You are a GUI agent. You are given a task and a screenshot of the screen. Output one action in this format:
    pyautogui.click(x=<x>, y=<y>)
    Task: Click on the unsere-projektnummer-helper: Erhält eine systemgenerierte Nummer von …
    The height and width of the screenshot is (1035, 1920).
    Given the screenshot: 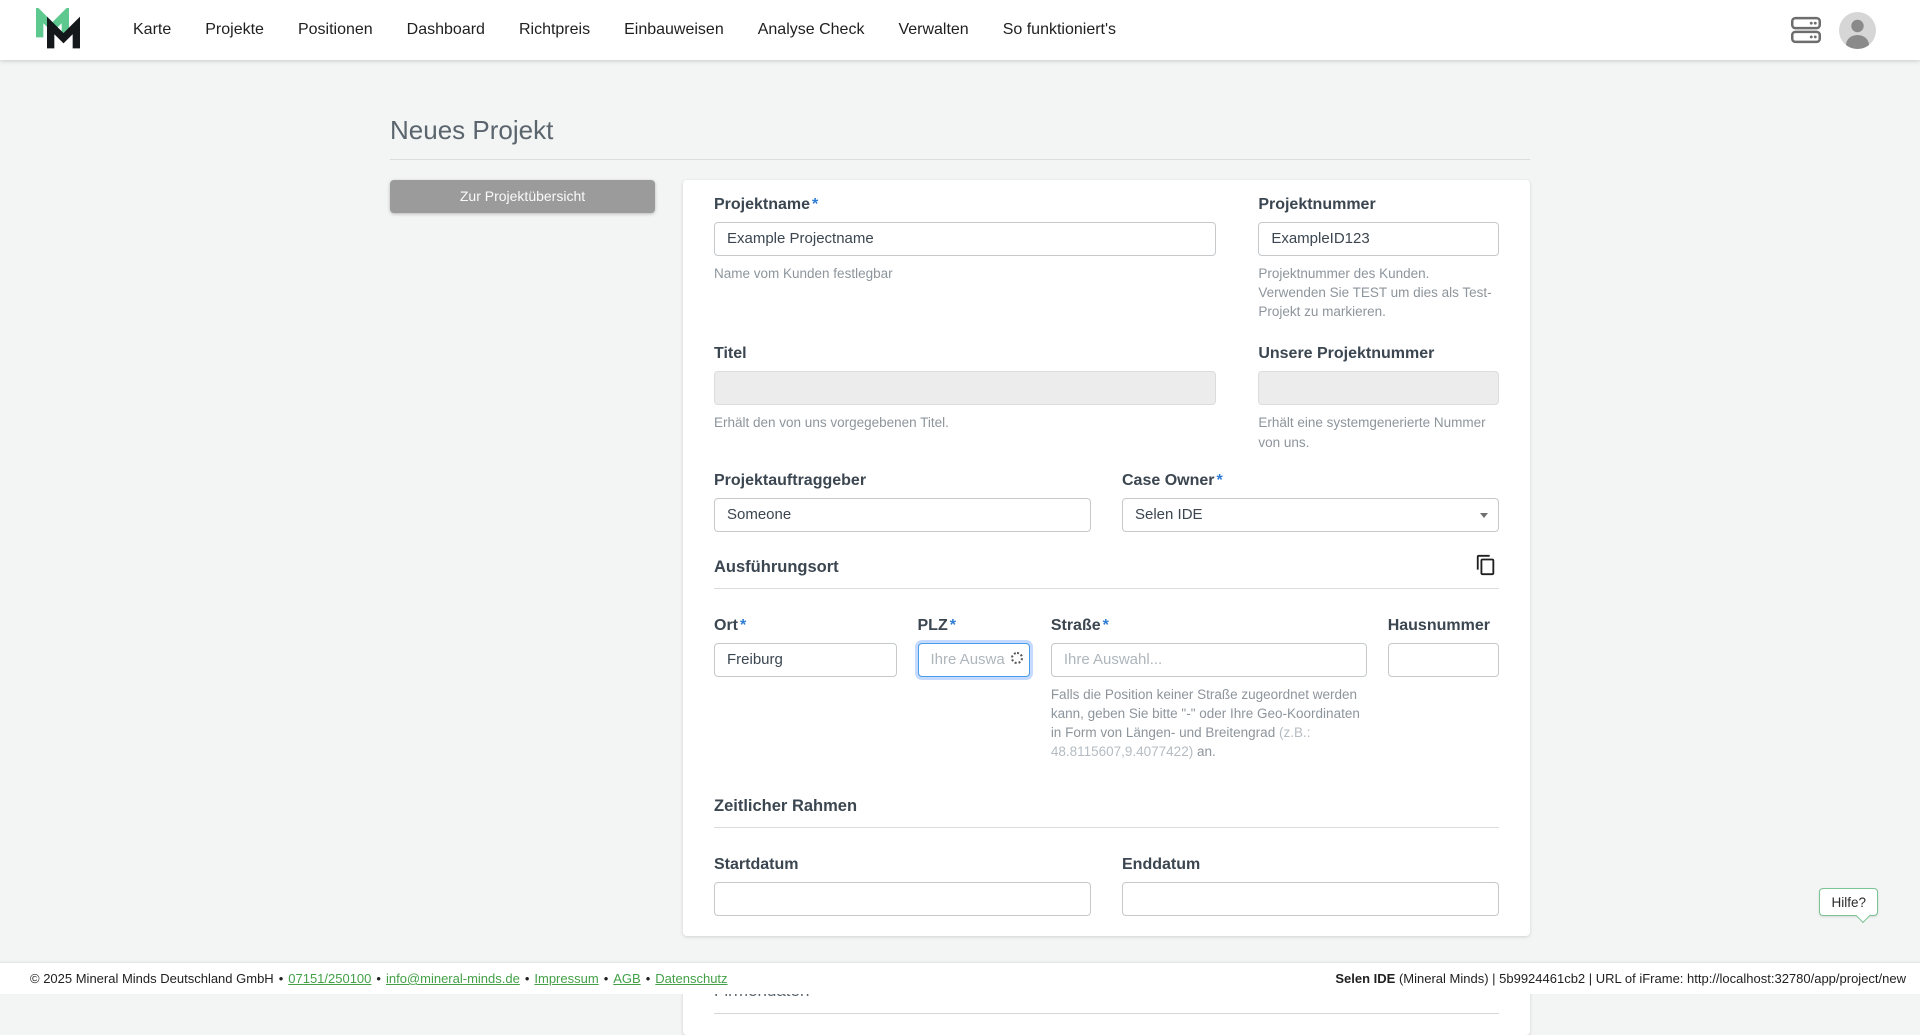 What is the action you would take?
    pyautogui.click(x=1372, y=432)
    